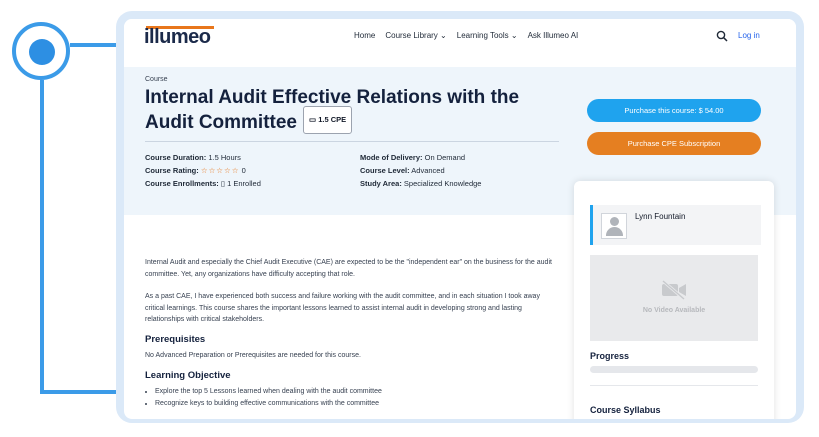 The image size is (819, 437). I want to click on course-duration: Course Duration: 1.5 Hours, so click(193, 157).